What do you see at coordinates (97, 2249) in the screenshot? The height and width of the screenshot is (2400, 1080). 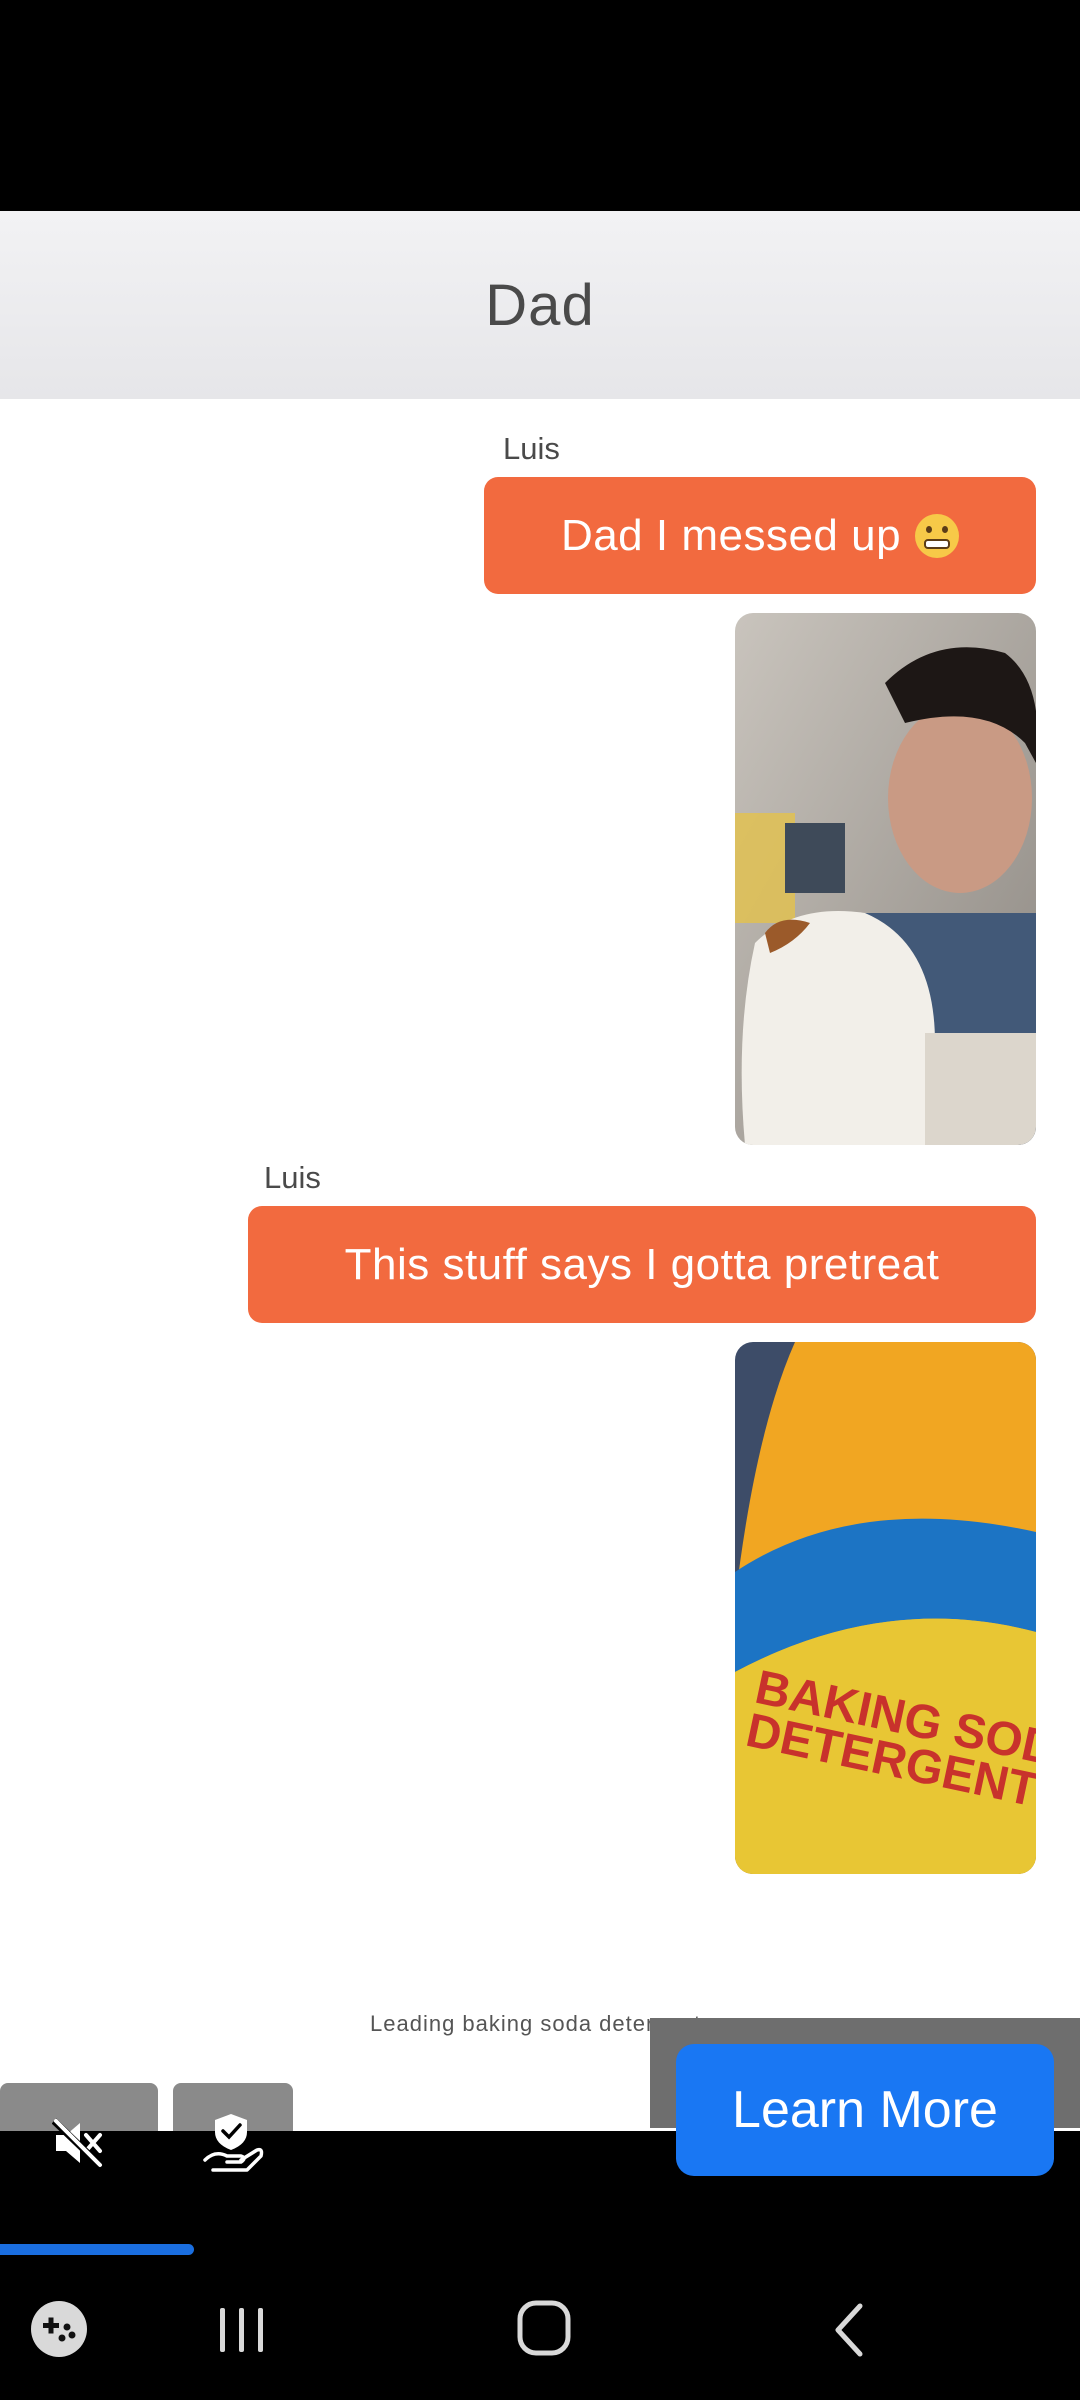 I see `ad-progress-fill` at bounding box center [97, 2249].